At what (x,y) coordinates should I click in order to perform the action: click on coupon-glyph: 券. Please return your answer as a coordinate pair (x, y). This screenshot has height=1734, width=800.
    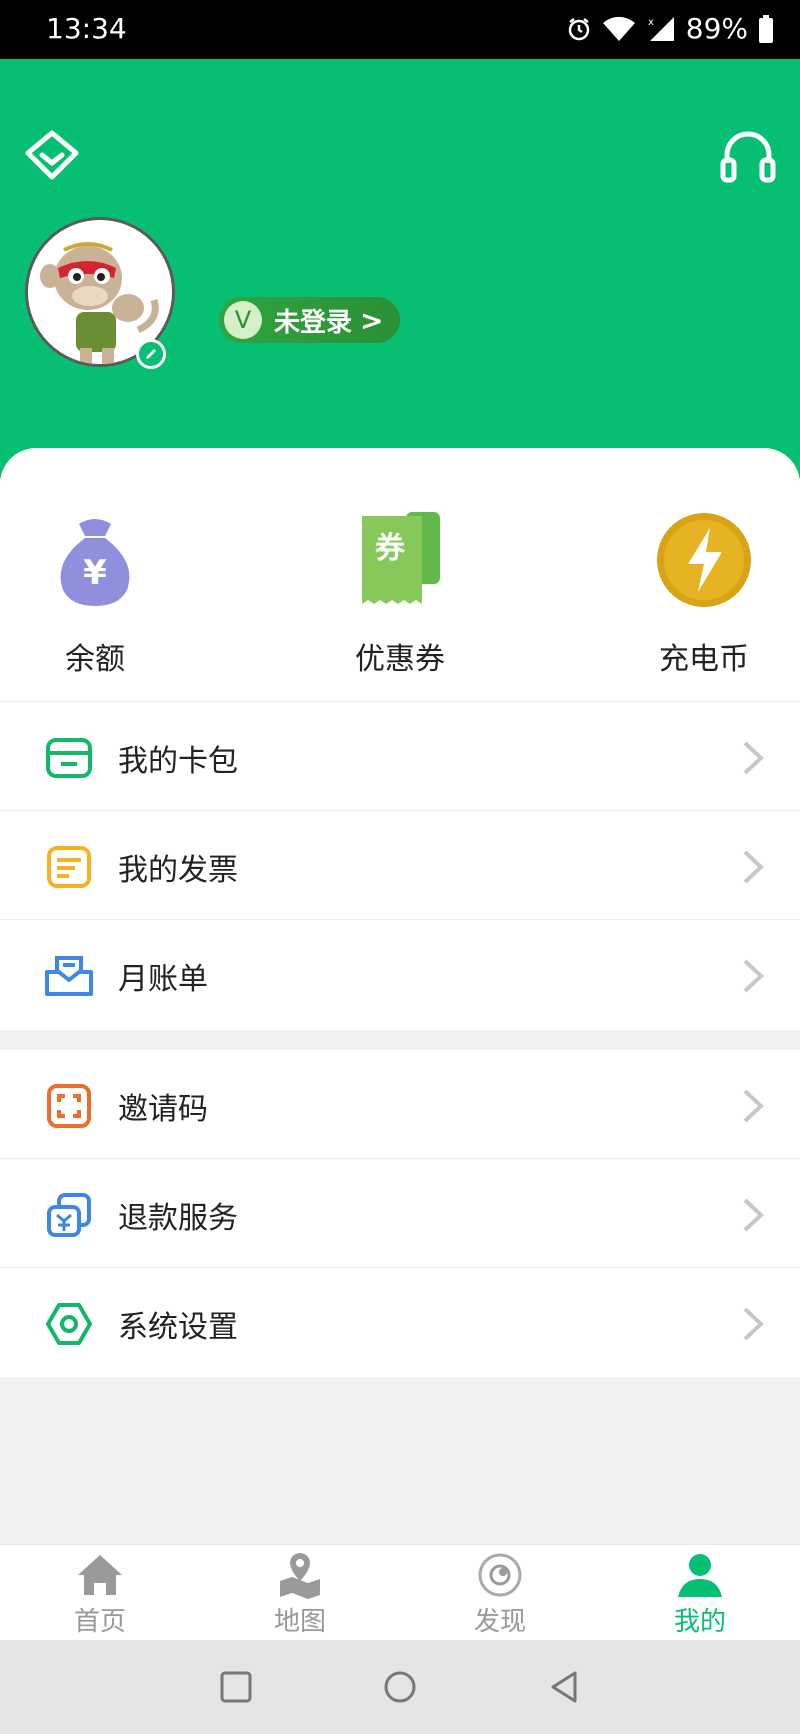
    Looking at the image, I should click on (390, 548).